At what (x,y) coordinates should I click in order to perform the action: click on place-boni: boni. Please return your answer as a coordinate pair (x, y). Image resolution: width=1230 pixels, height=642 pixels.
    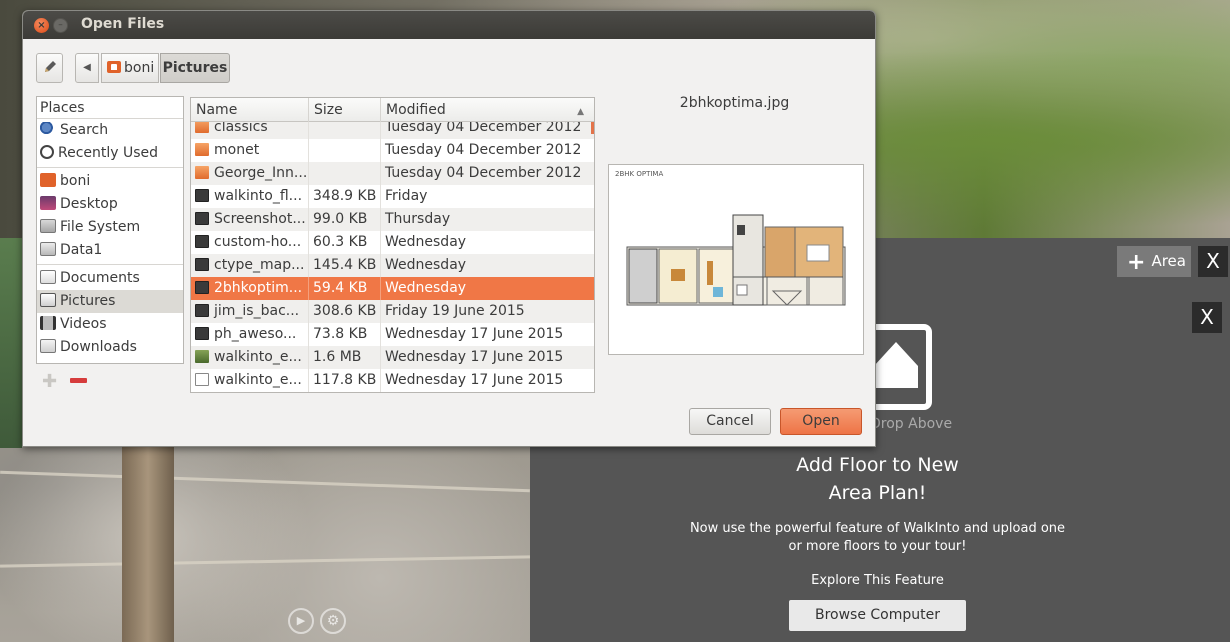
    Looking at the image, I should click on (110, 181).